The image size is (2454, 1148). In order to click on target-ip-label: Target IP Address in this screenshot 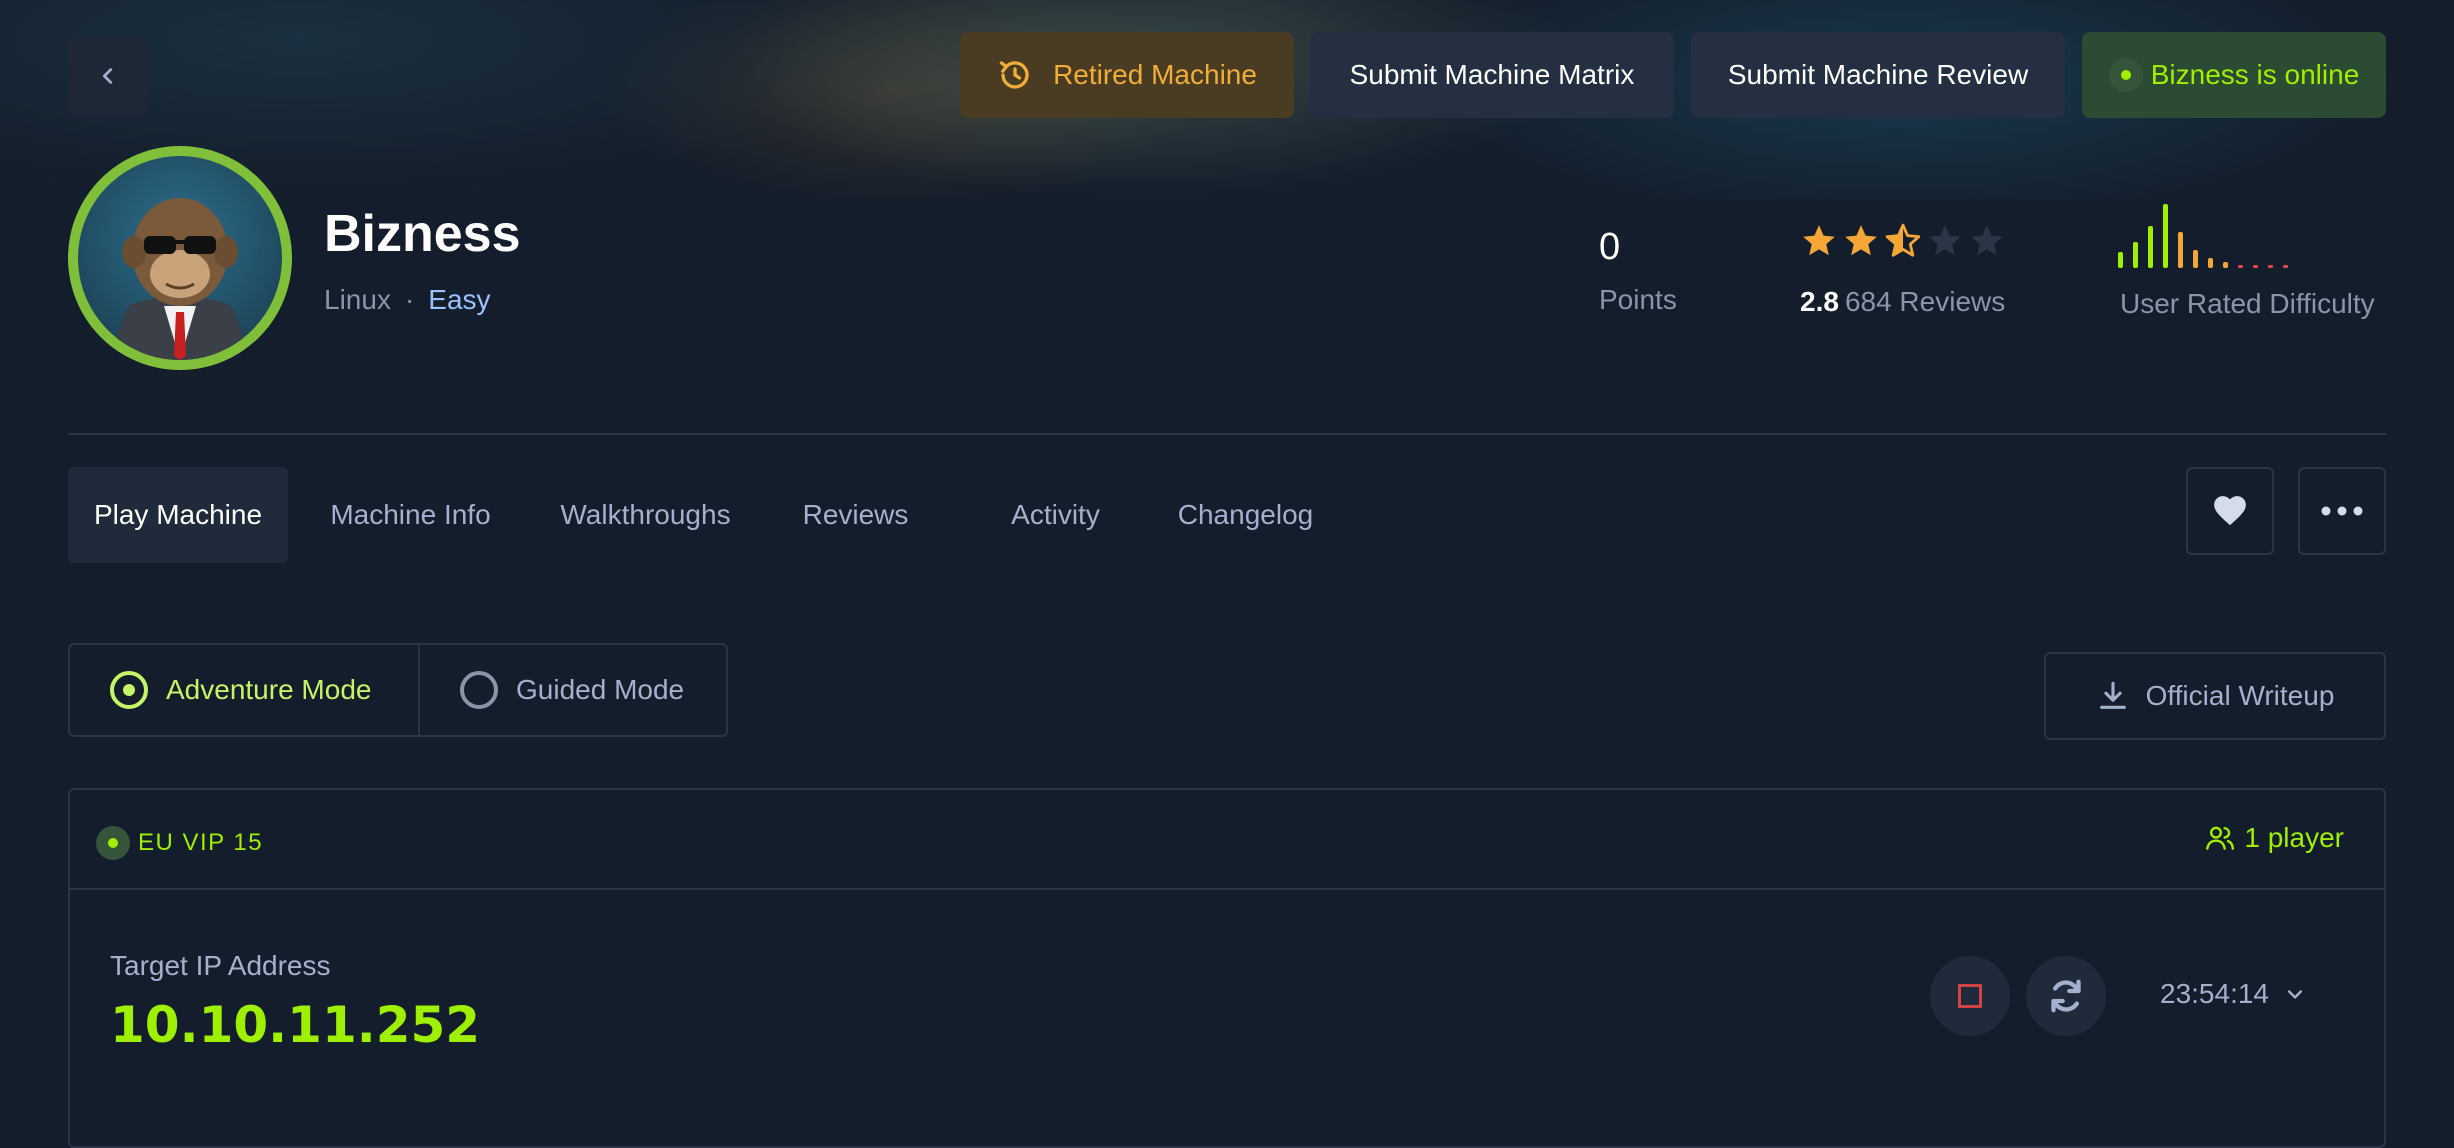, I will do `click(220, 965)`.